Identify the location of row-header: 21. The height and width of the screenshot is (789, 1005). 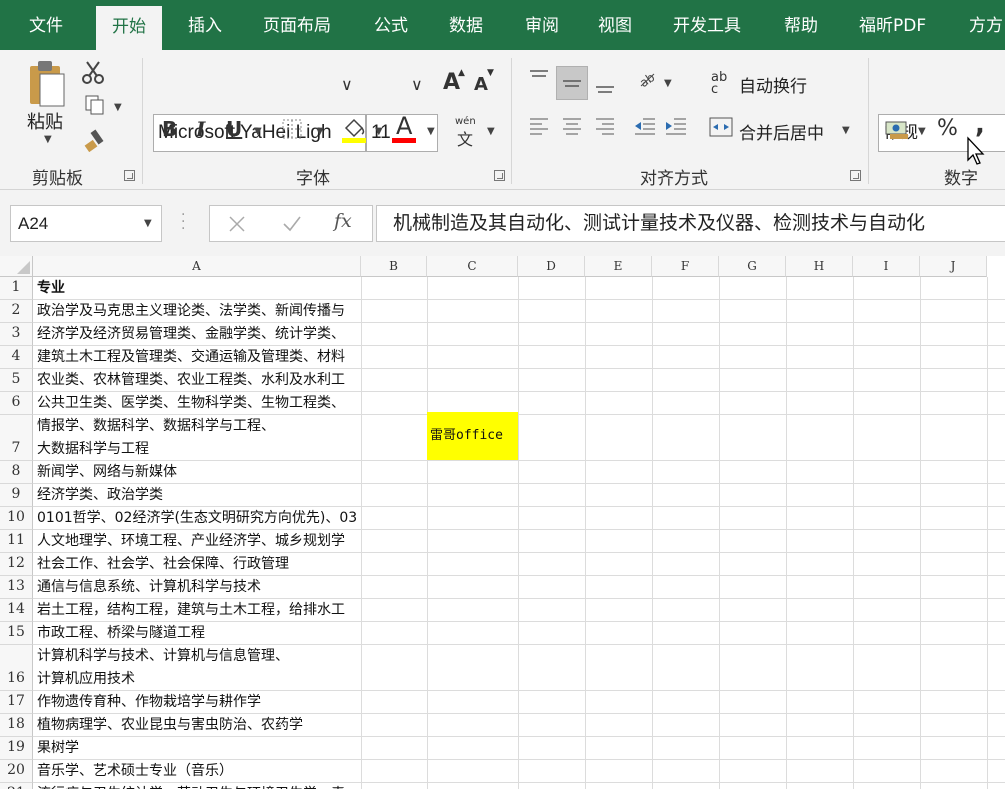
(16, 786).